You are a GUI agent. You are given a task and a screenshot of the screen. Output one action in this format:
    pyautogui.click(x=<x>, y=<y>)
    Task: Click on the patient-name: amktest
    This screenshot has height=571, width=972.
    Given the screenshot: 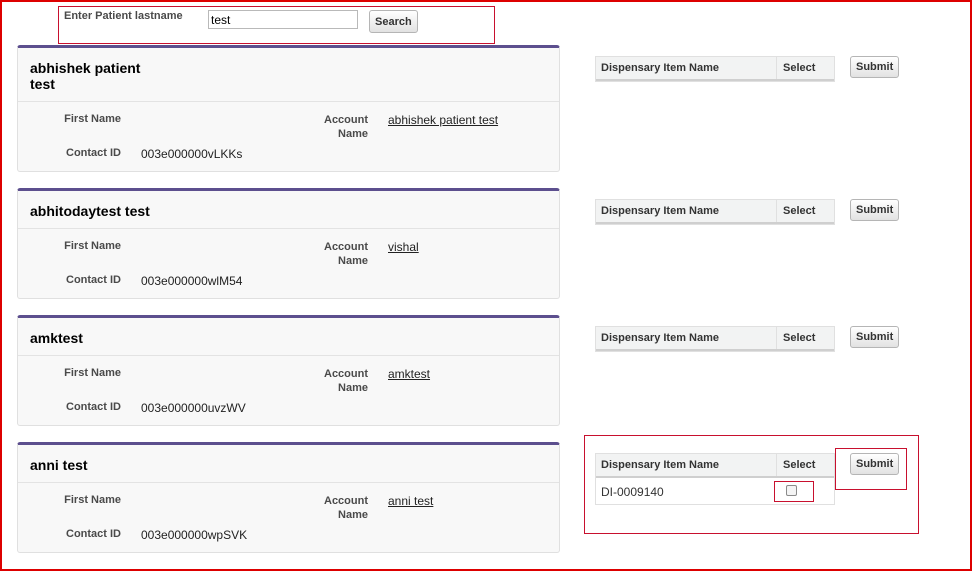 What is the action you would take?
    pyautogui.click(x=56, y=338)
    